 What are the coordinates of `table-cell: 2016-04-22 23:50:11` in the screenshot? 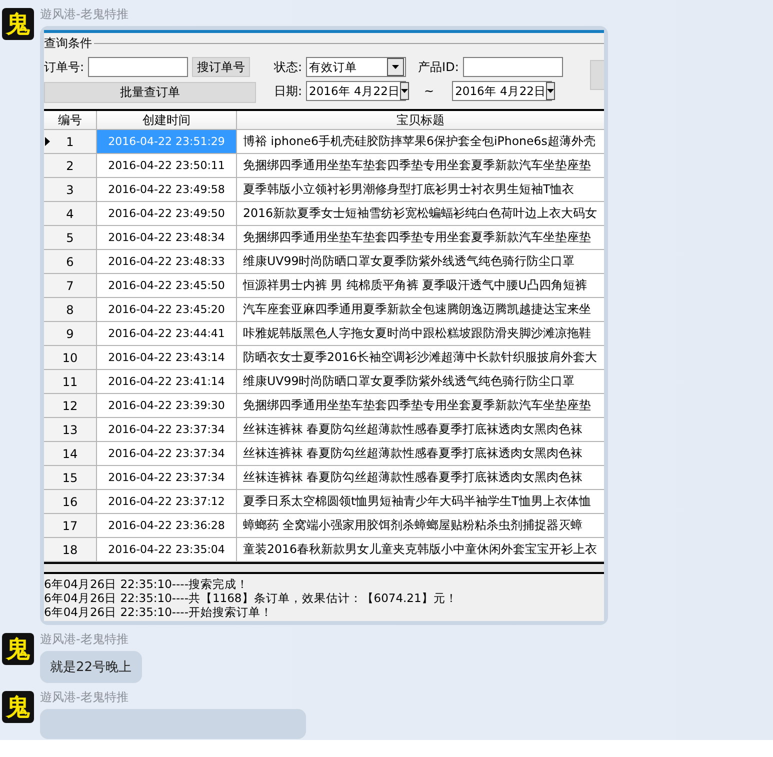 It's located at (166, 165).